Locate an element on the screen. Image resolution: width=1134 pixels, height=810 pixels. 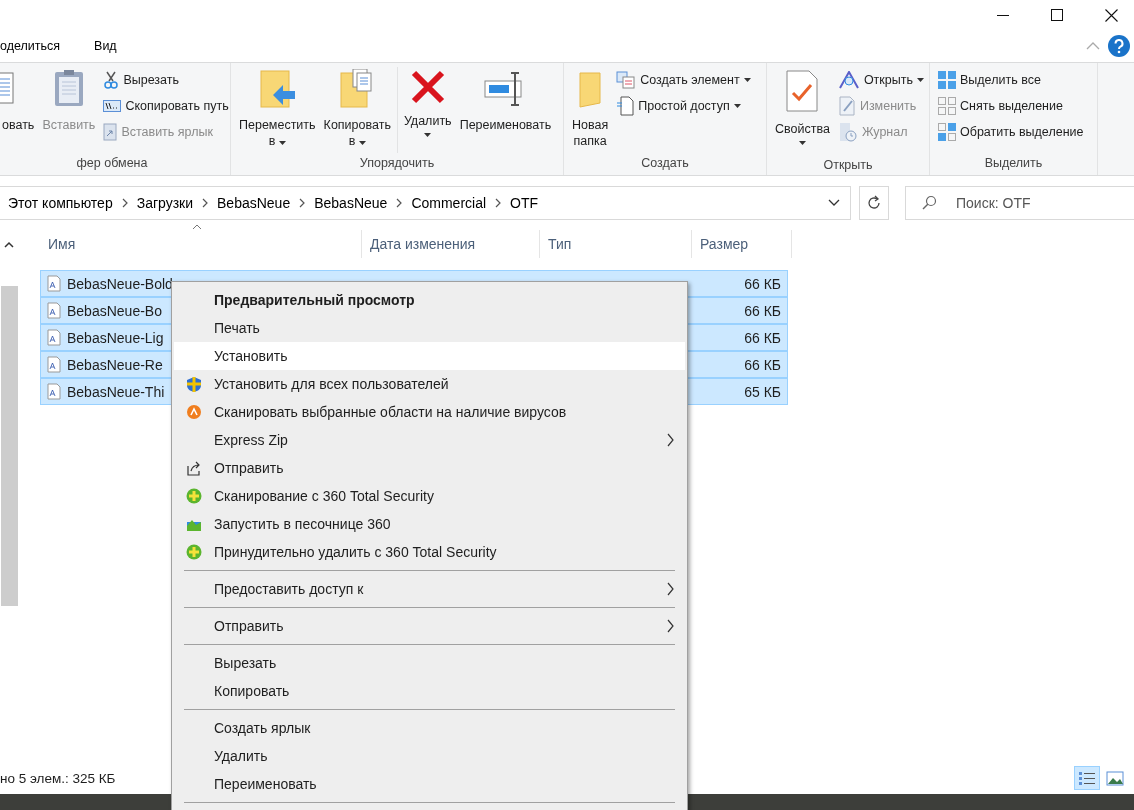
group-label: Создать is located at coordinates (665, 163).